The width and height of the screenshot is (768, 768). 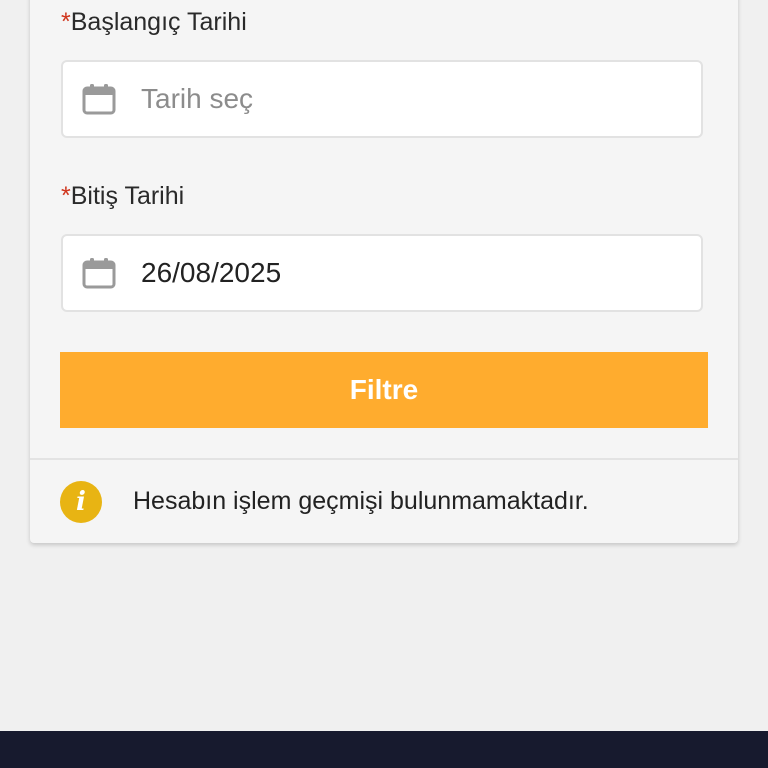 I want to click on start-date-label: *Başlangıç Tarihi, so click(x=154, y=22).